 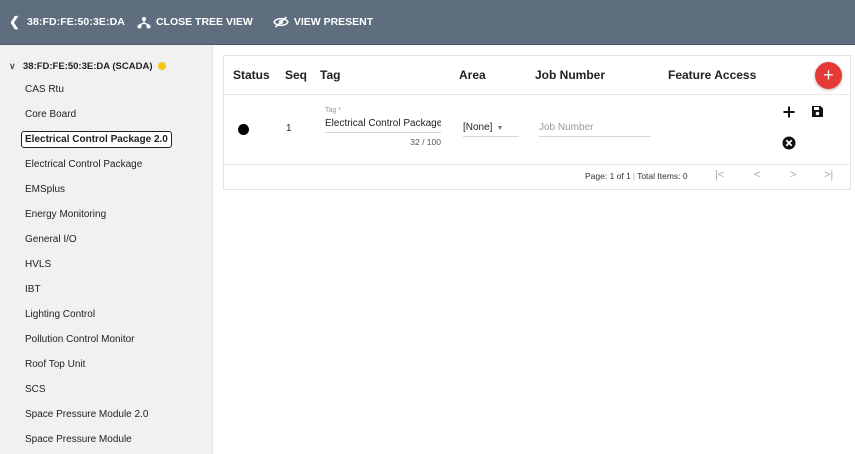 What do you see at coordinates (789, 145) in the screenshot?
I see `delete-icon` at bounding box center [789, 145].